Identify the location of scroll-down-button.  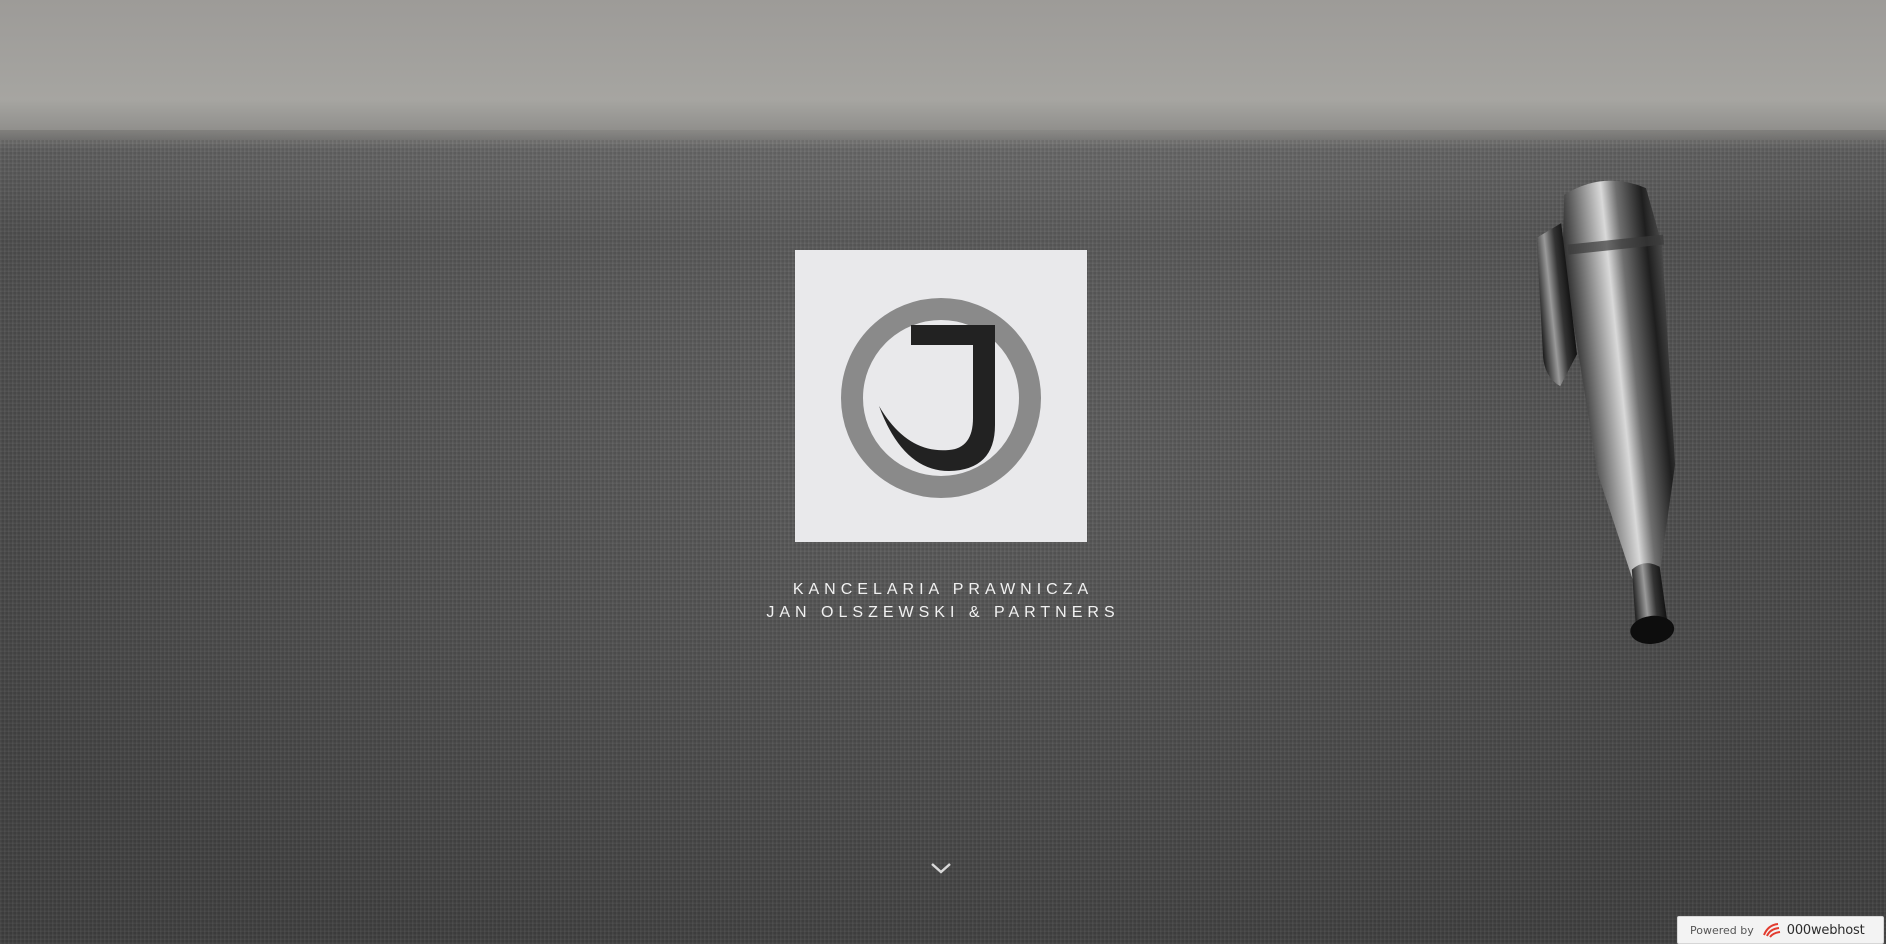
(941, 868).